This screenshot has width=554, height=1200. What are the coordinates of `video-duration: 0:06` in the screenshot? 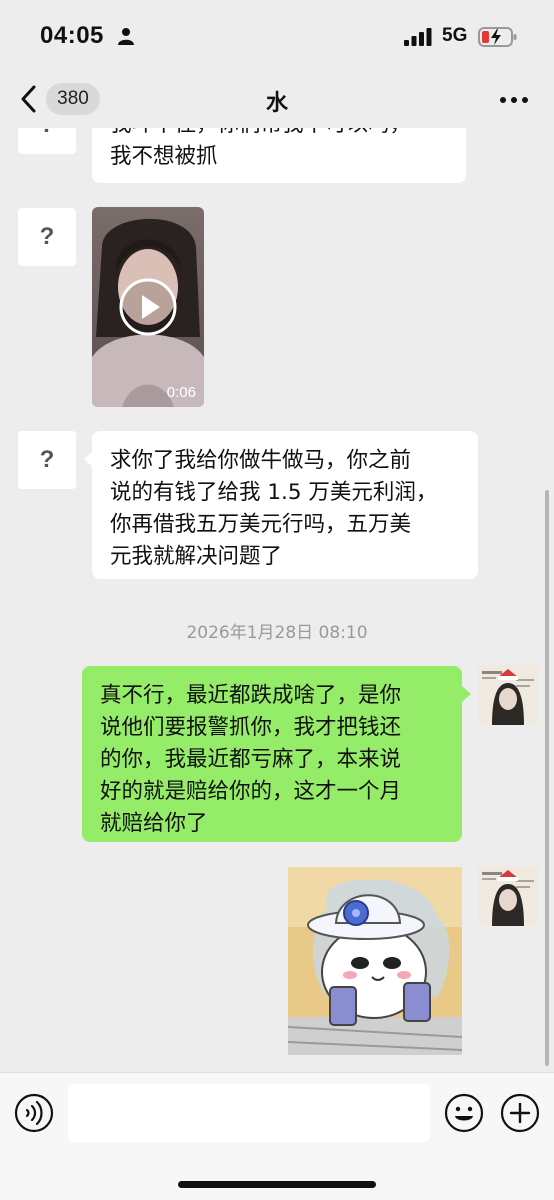 It's located at (181, 392).